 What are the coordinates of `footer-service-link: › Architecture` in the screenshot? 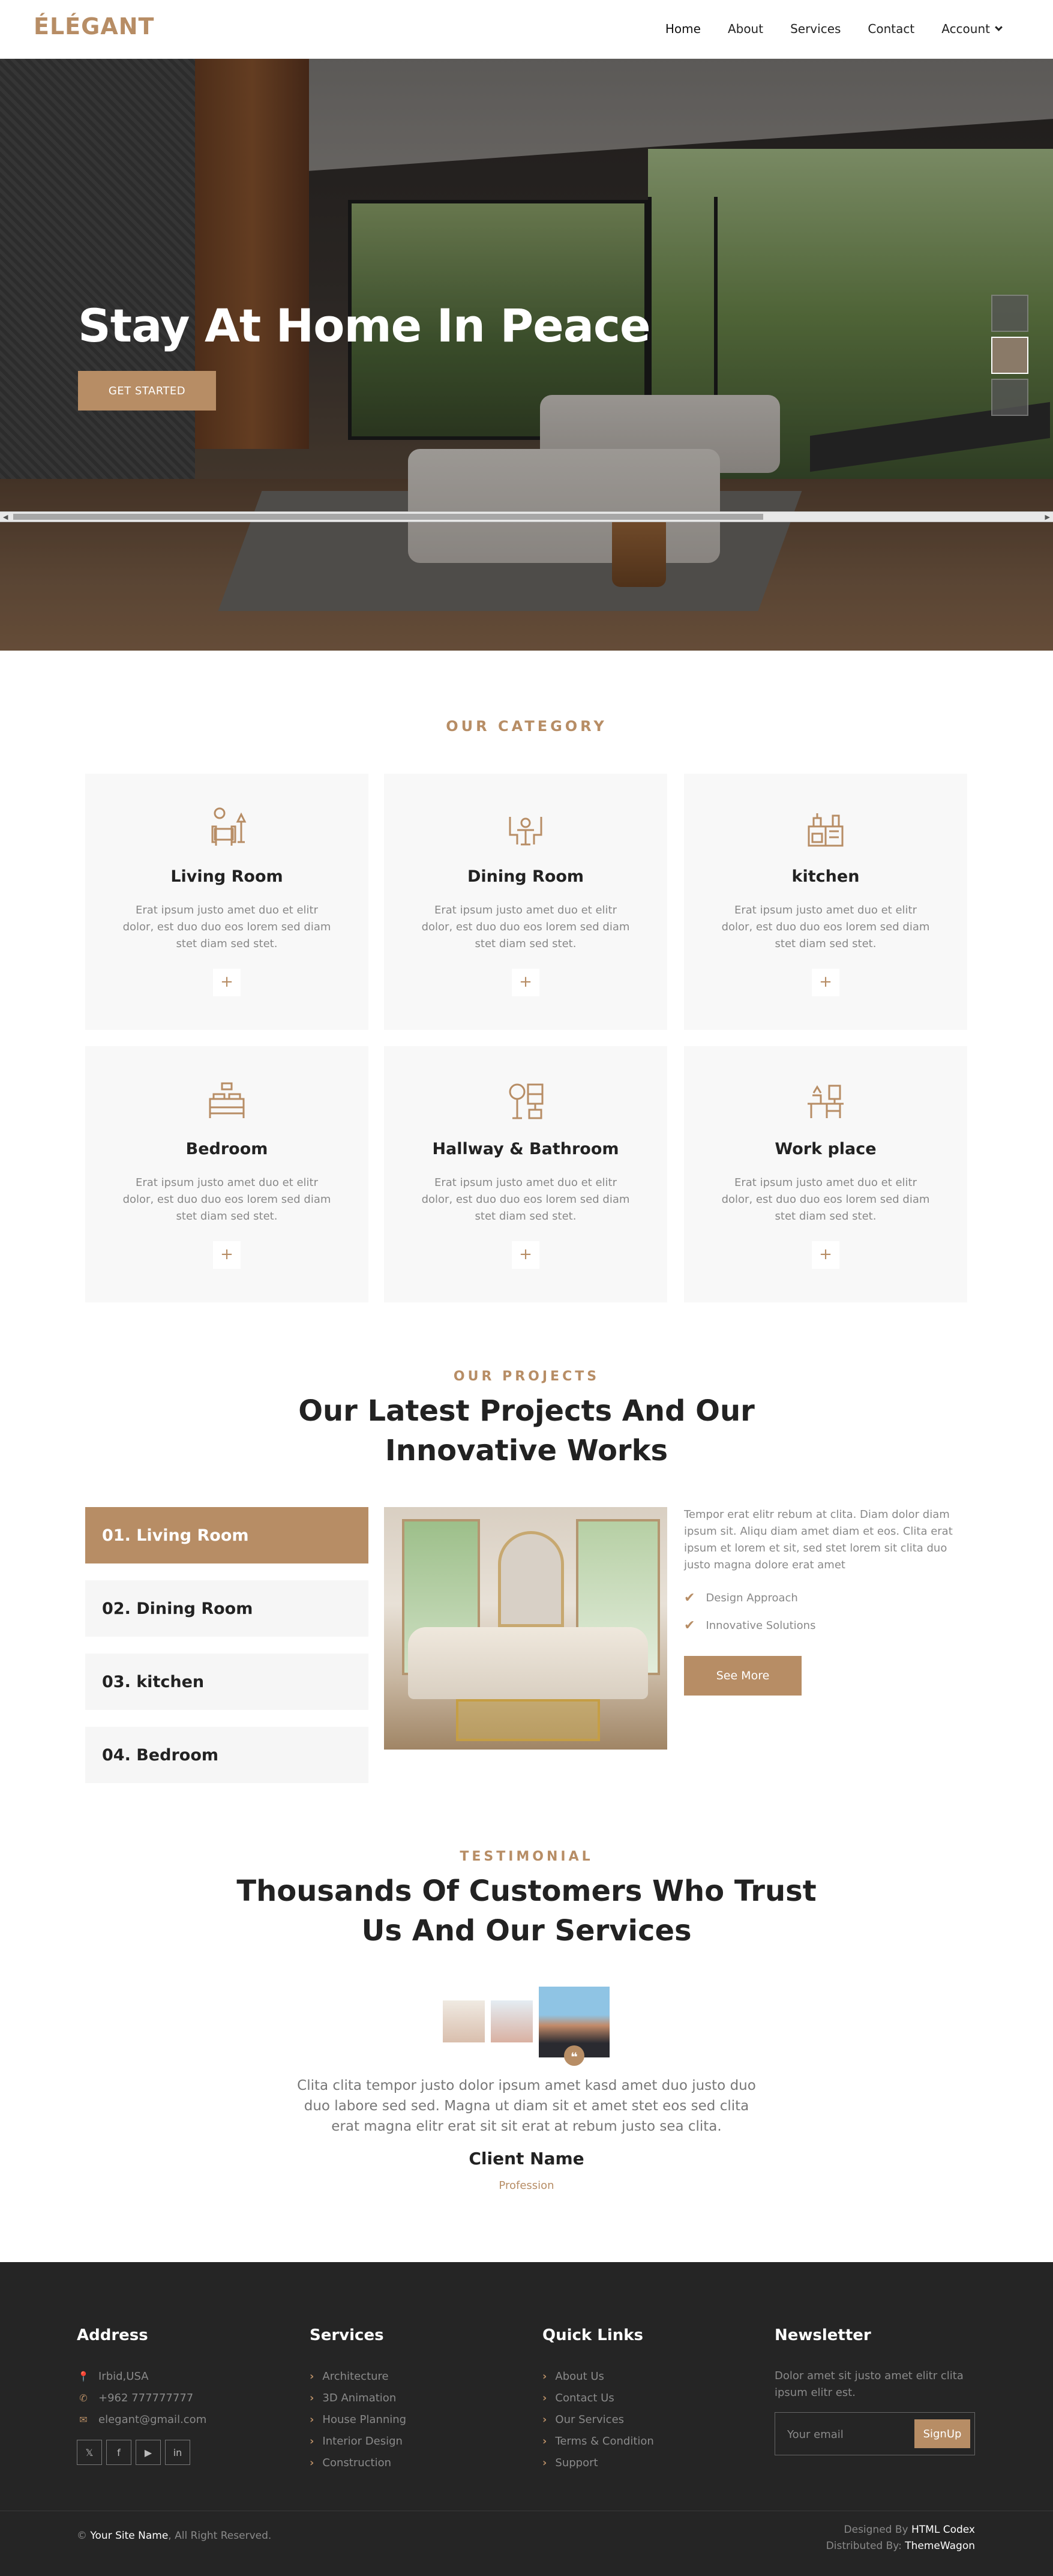 It's located at (349, 2376).